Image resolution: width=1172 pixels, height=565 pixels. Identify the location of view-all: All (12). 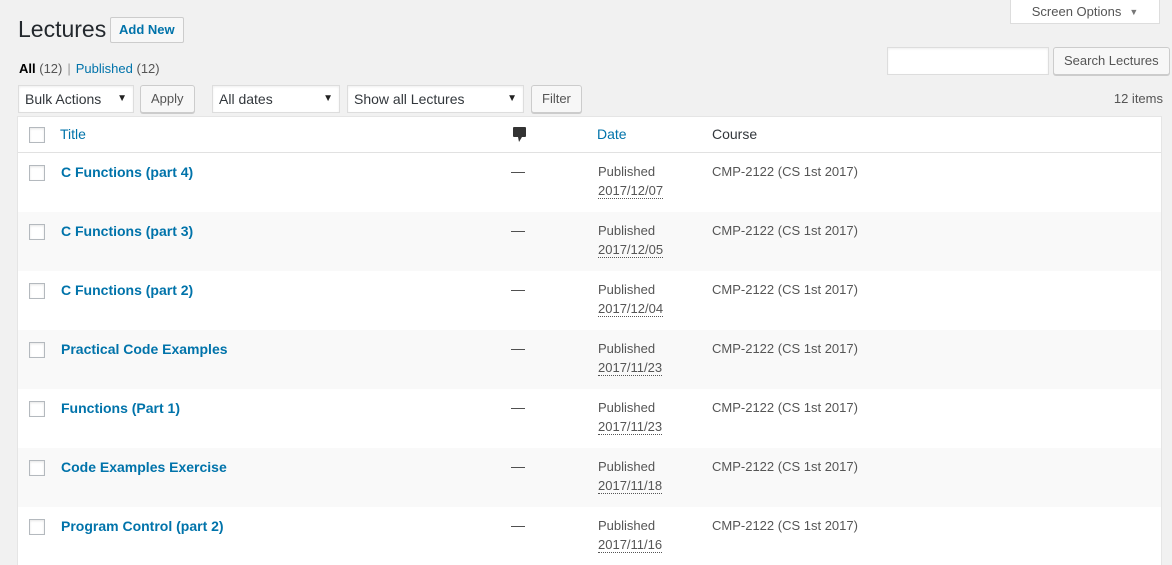
(40, 68).